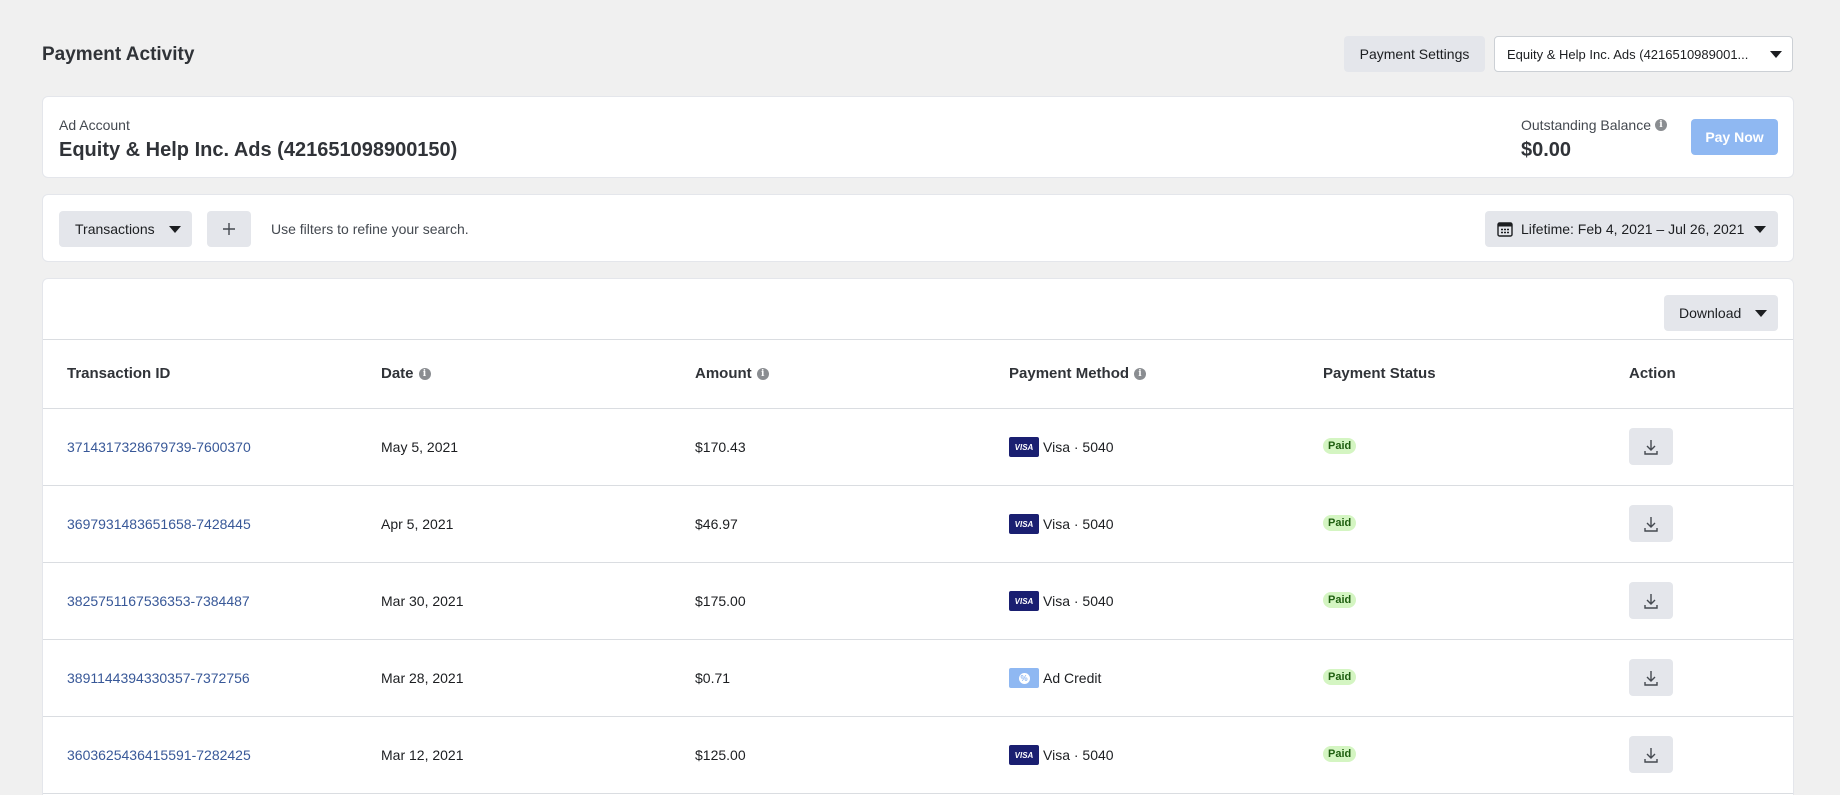  Describe the element at coordinates (370, 229) in the screenshot. I see `filter-hint-text: Use filters to refine your search.` at that location.